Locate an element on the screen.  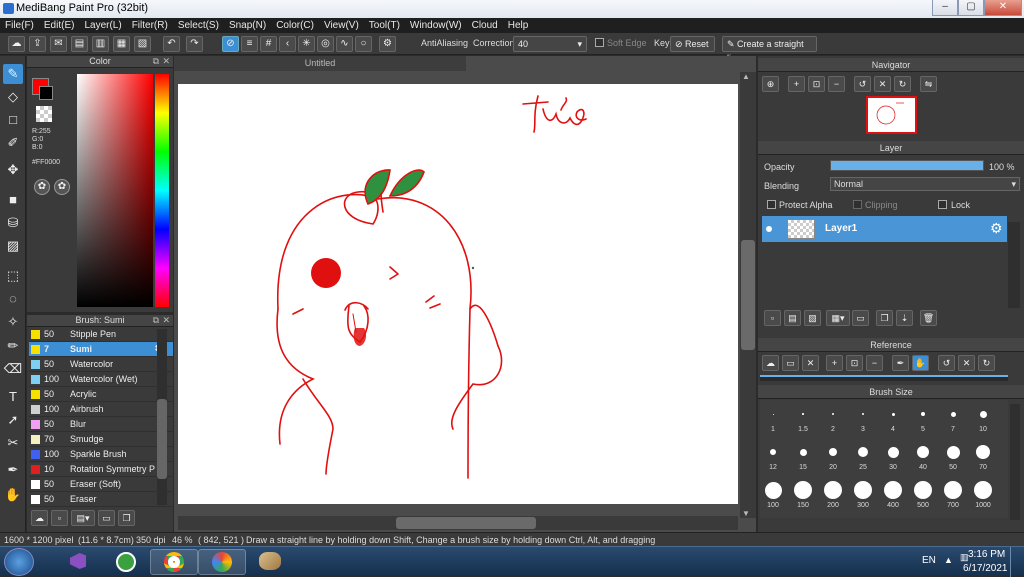
protect-alpha-checkbox is located at coordinates (771, 204).